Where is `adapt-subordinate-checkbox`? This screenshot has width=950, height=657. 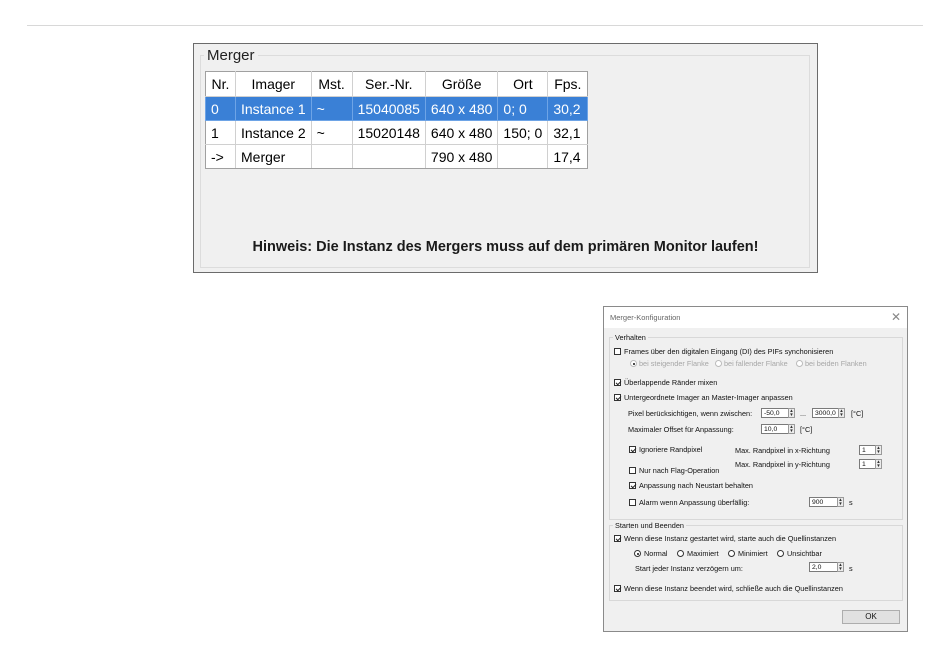 adapt-subordinate-checkbox is located at coordinates (617, 397).